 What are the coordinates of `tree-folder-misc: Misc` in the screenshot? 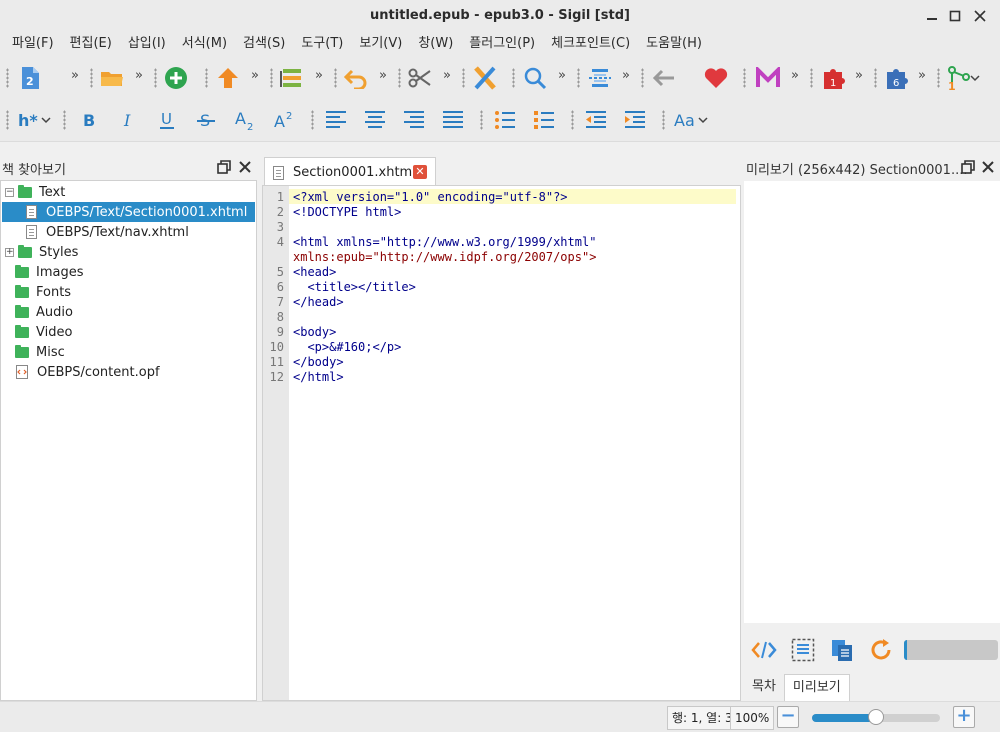 It's located at (128, 352).